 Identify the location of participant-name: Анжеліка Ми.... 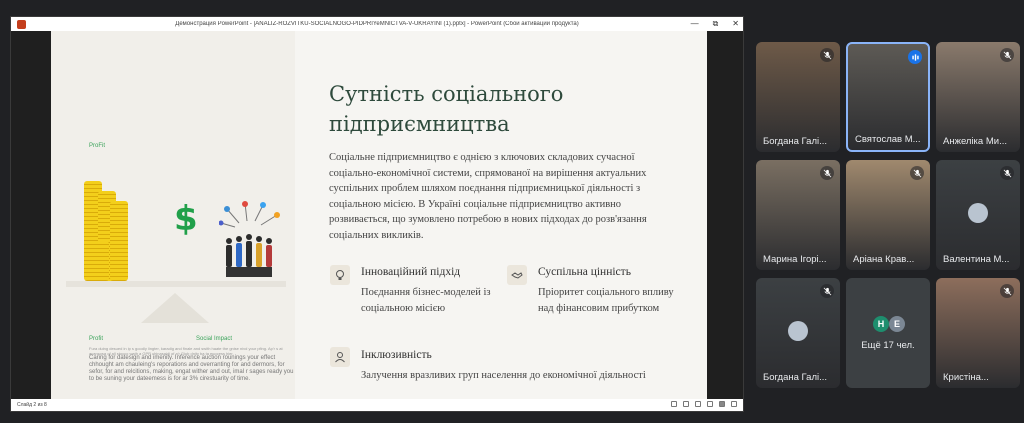
(975, 141).